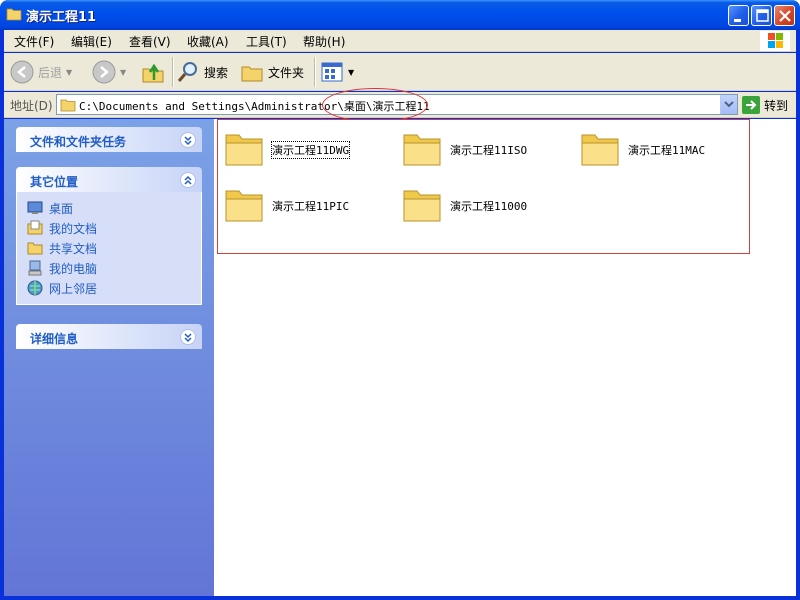 The image size is (800, 600). I want to click on views-button: ▼, so click(337, 72).